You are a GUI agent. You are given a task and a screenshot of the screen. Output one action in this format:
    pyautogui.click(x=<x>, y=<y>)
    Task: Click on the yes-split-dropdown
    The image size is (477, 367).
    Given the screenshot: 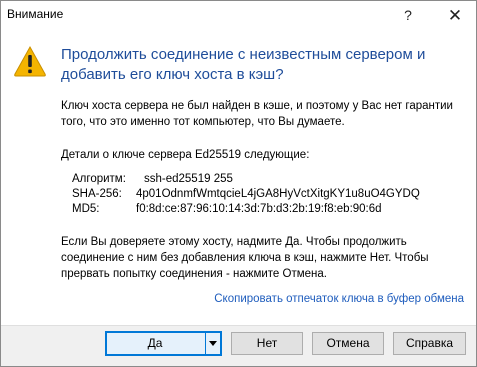 What is the action you would take?
    pyautogui.click(x=213, y=343)
    